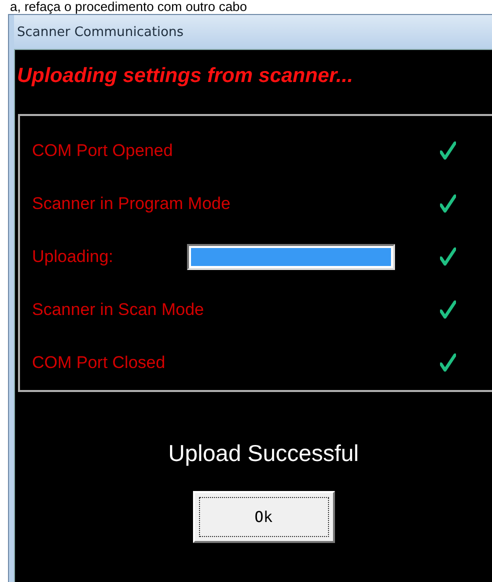 The image size is (492, 582). I want to click on step-label: Scanner in Scan Mode, so click(118, 310).